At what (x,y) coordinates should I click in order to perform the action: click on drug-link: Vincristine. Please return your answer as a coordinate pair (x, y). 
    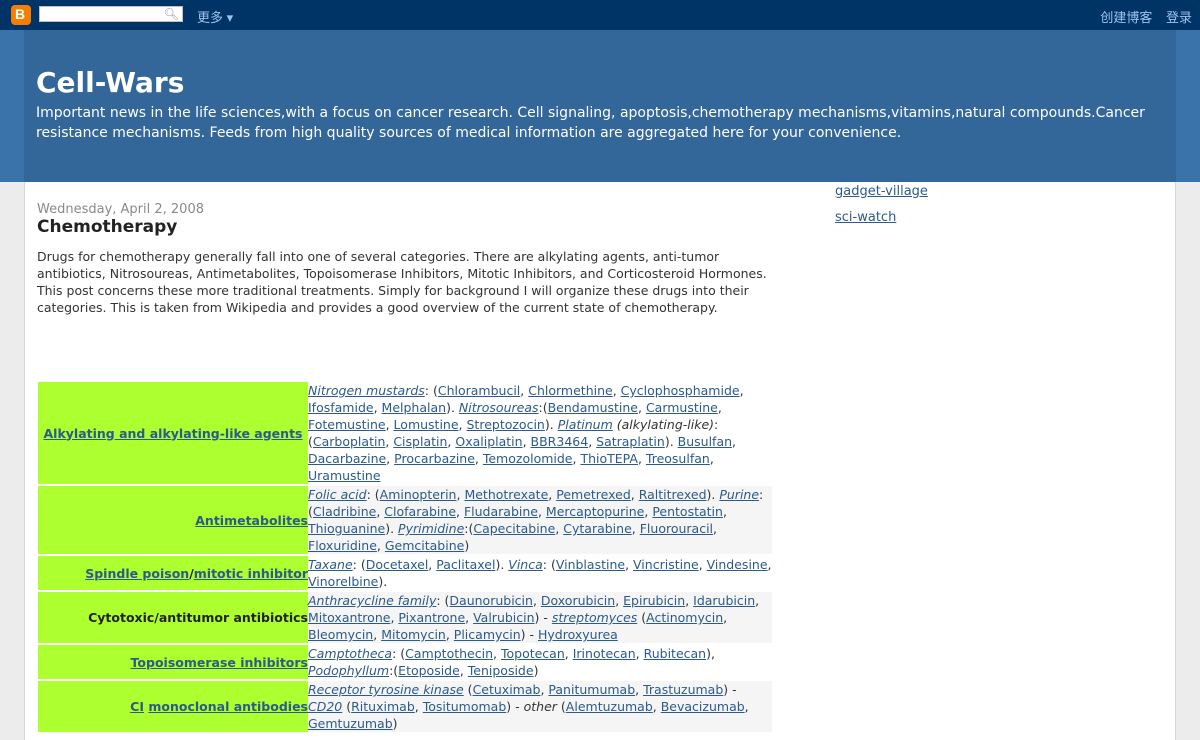
    Looking at the image, I should click on (666, 564).